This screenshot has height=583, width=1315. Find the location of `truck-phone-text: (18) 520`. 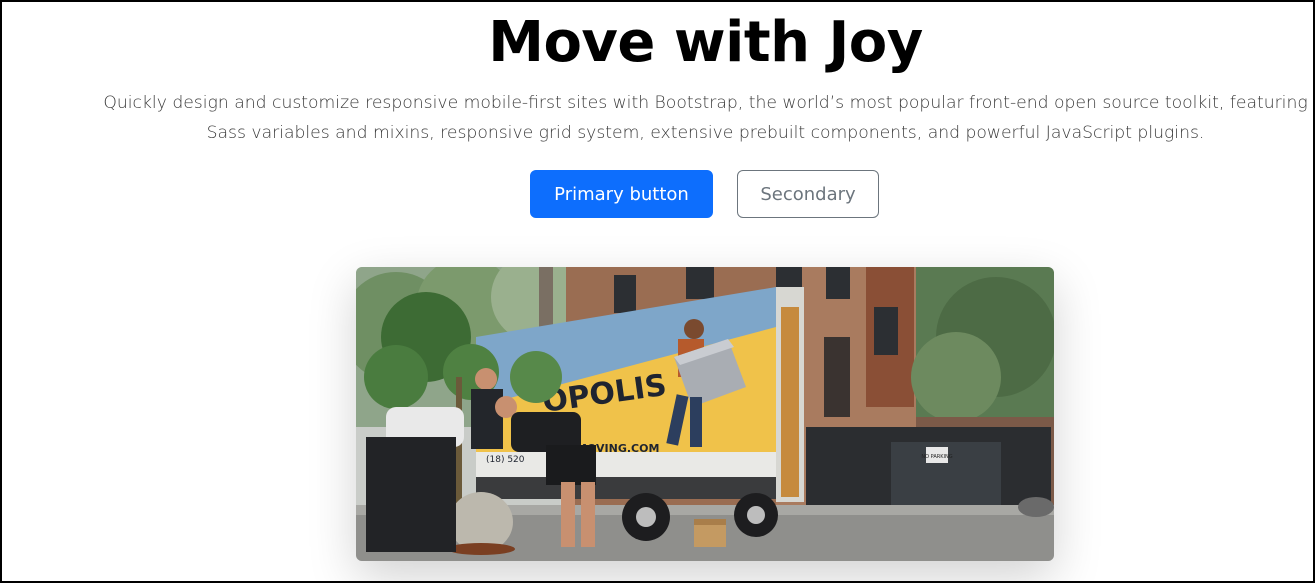

truck-phone-text: (18) 520 is located at coordinates (505, 460).